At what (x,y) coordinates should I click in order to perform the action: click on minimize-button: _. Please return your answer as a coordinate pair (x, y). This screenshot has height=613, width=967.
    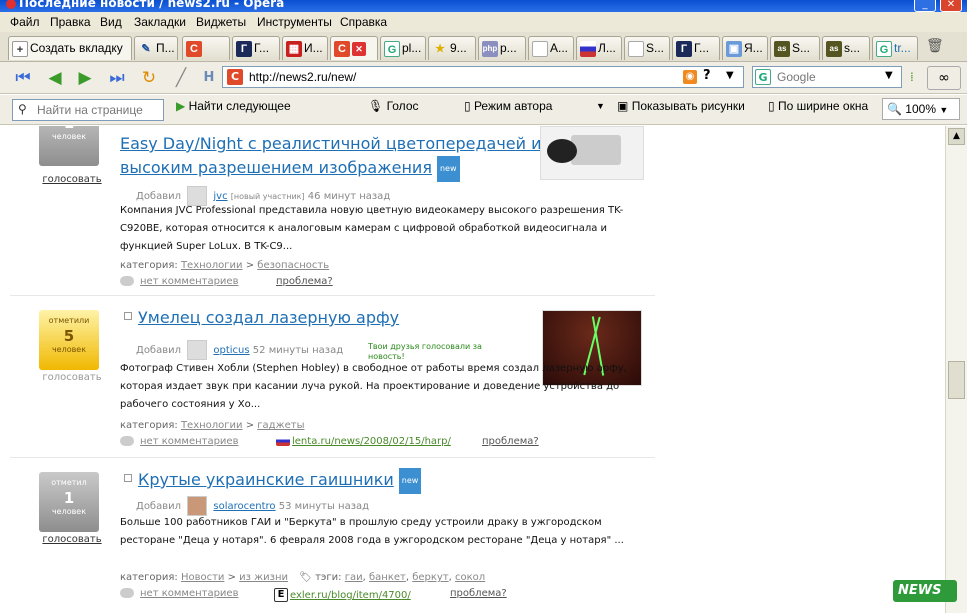
    Looking at the image, I should click on (925, 6).